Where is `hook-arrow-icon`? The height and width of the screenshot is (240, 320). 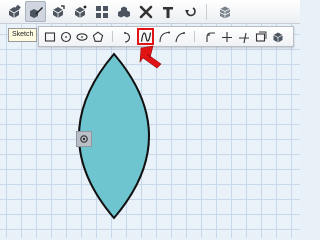 hook-arrow-icon is located at coordinates (190, 11).